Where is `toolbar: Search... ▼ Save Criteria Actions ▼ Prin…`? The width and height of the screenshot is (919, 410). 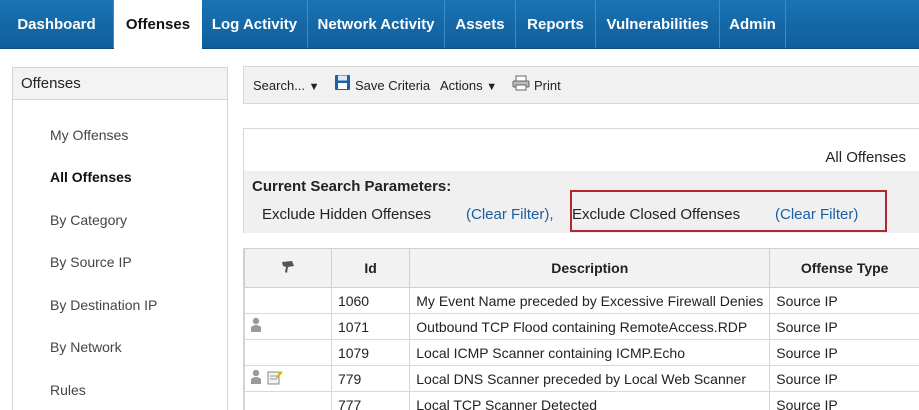
toolbar: Search... ▼ Save Criteria Actions ▼ Prin… is located at coordinates (581, 85).